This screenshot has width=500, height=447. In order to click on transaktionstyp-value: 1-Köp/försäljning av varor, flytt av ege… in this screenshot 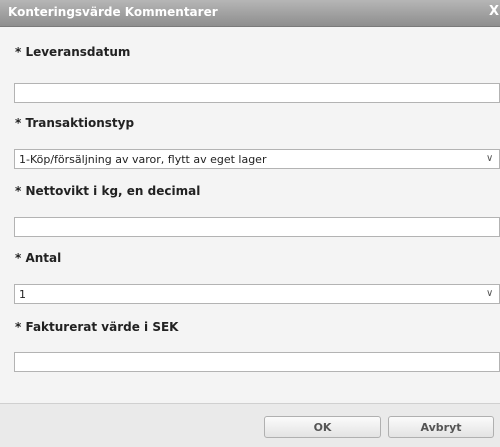, I will do `click(143, 159)`.